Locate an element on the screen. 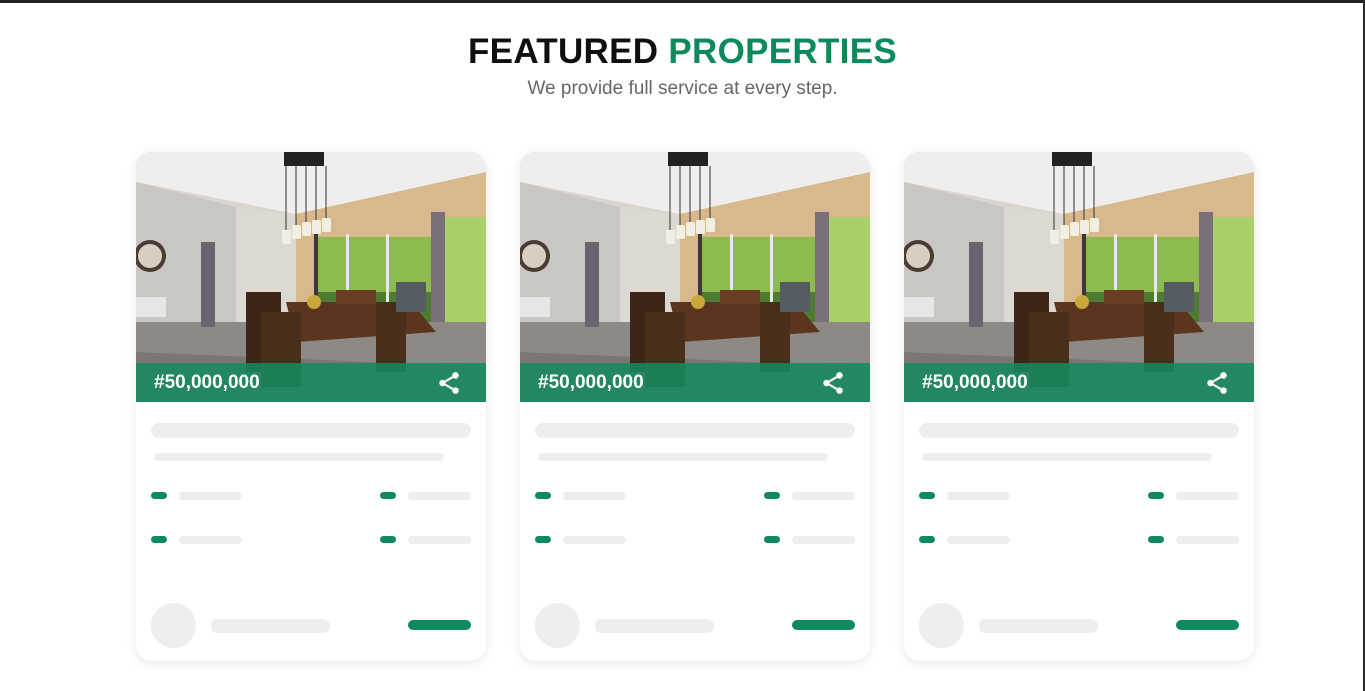 Image resolution: width=1365 pixels, height=691 pixels. section-title: FEATURED PROPERTIES is located at coordinates (682, 52).